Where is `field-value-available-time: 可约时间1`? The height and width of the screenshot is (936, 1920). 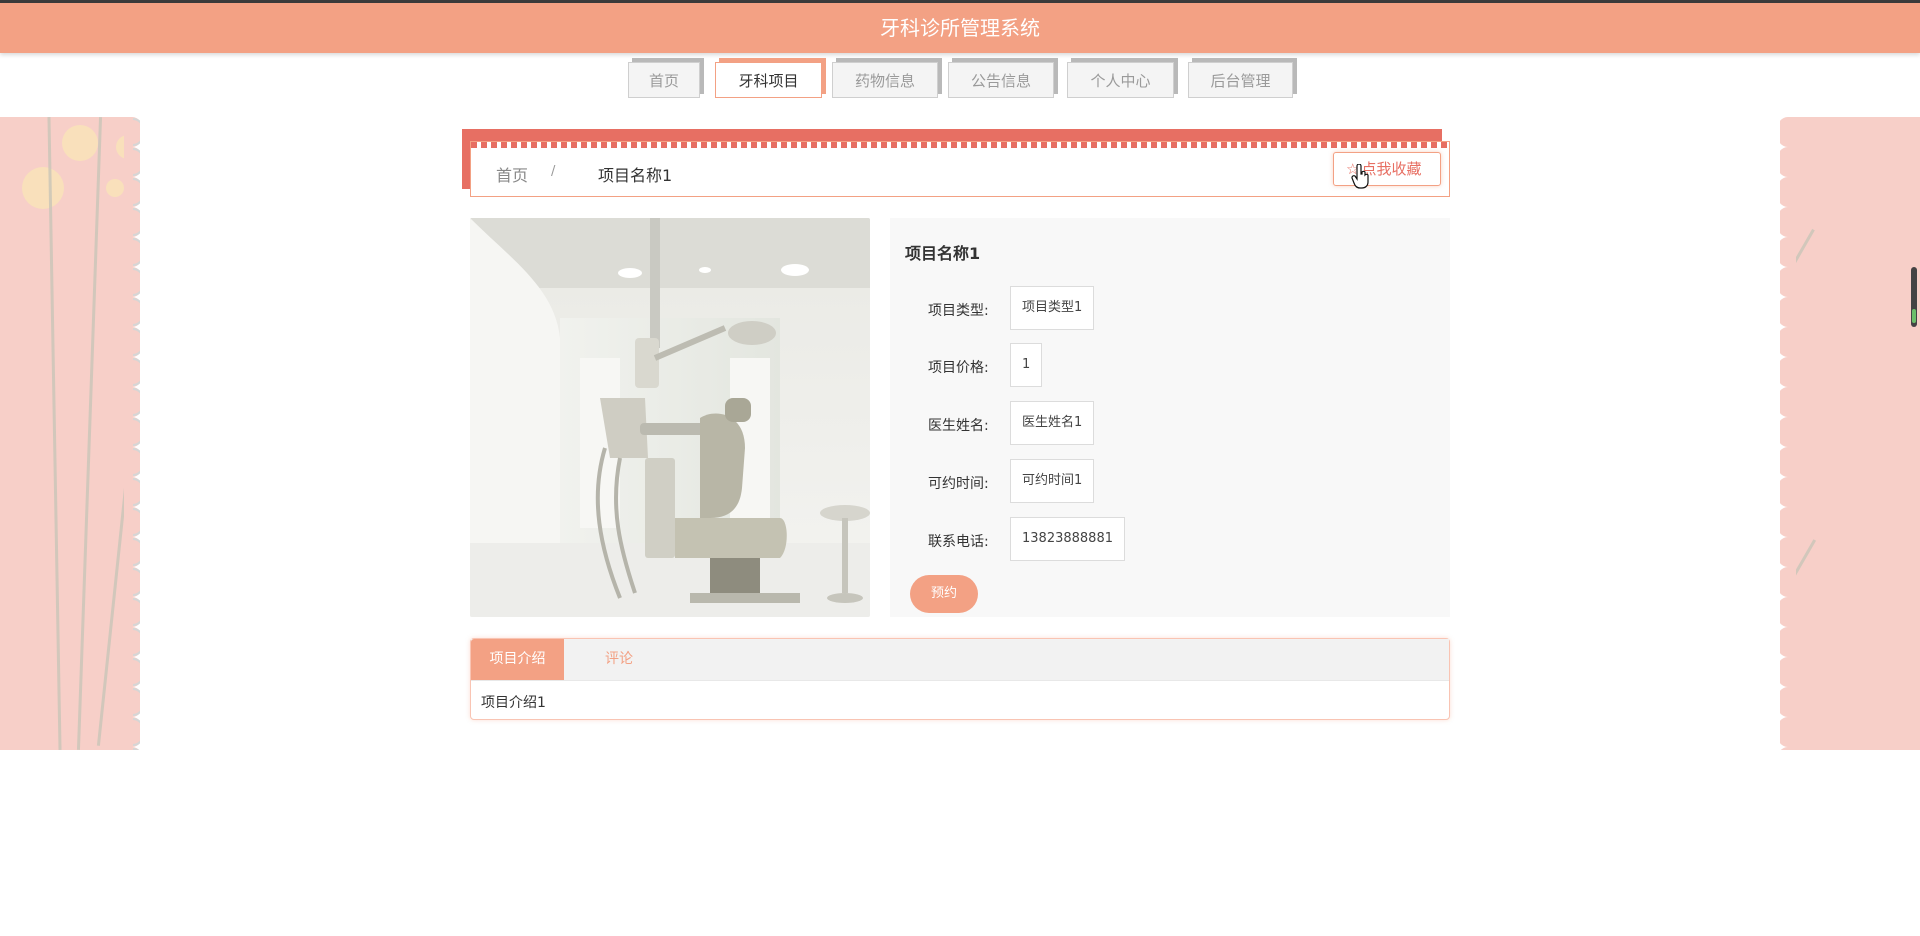 field-value-available-time: 可约时间1 is located at coordinates (1052, 481).